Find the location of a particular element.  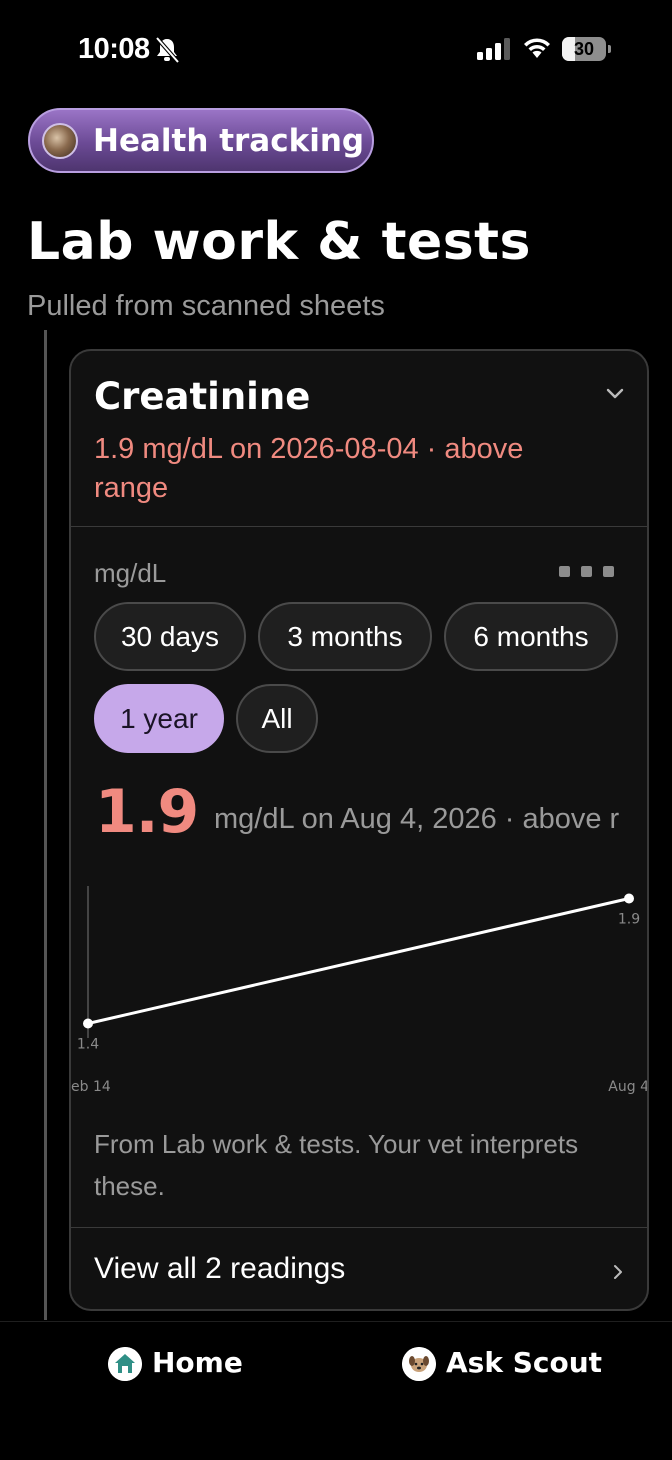

range-3-months-button: 3 months is located at coordinates (345, 636).